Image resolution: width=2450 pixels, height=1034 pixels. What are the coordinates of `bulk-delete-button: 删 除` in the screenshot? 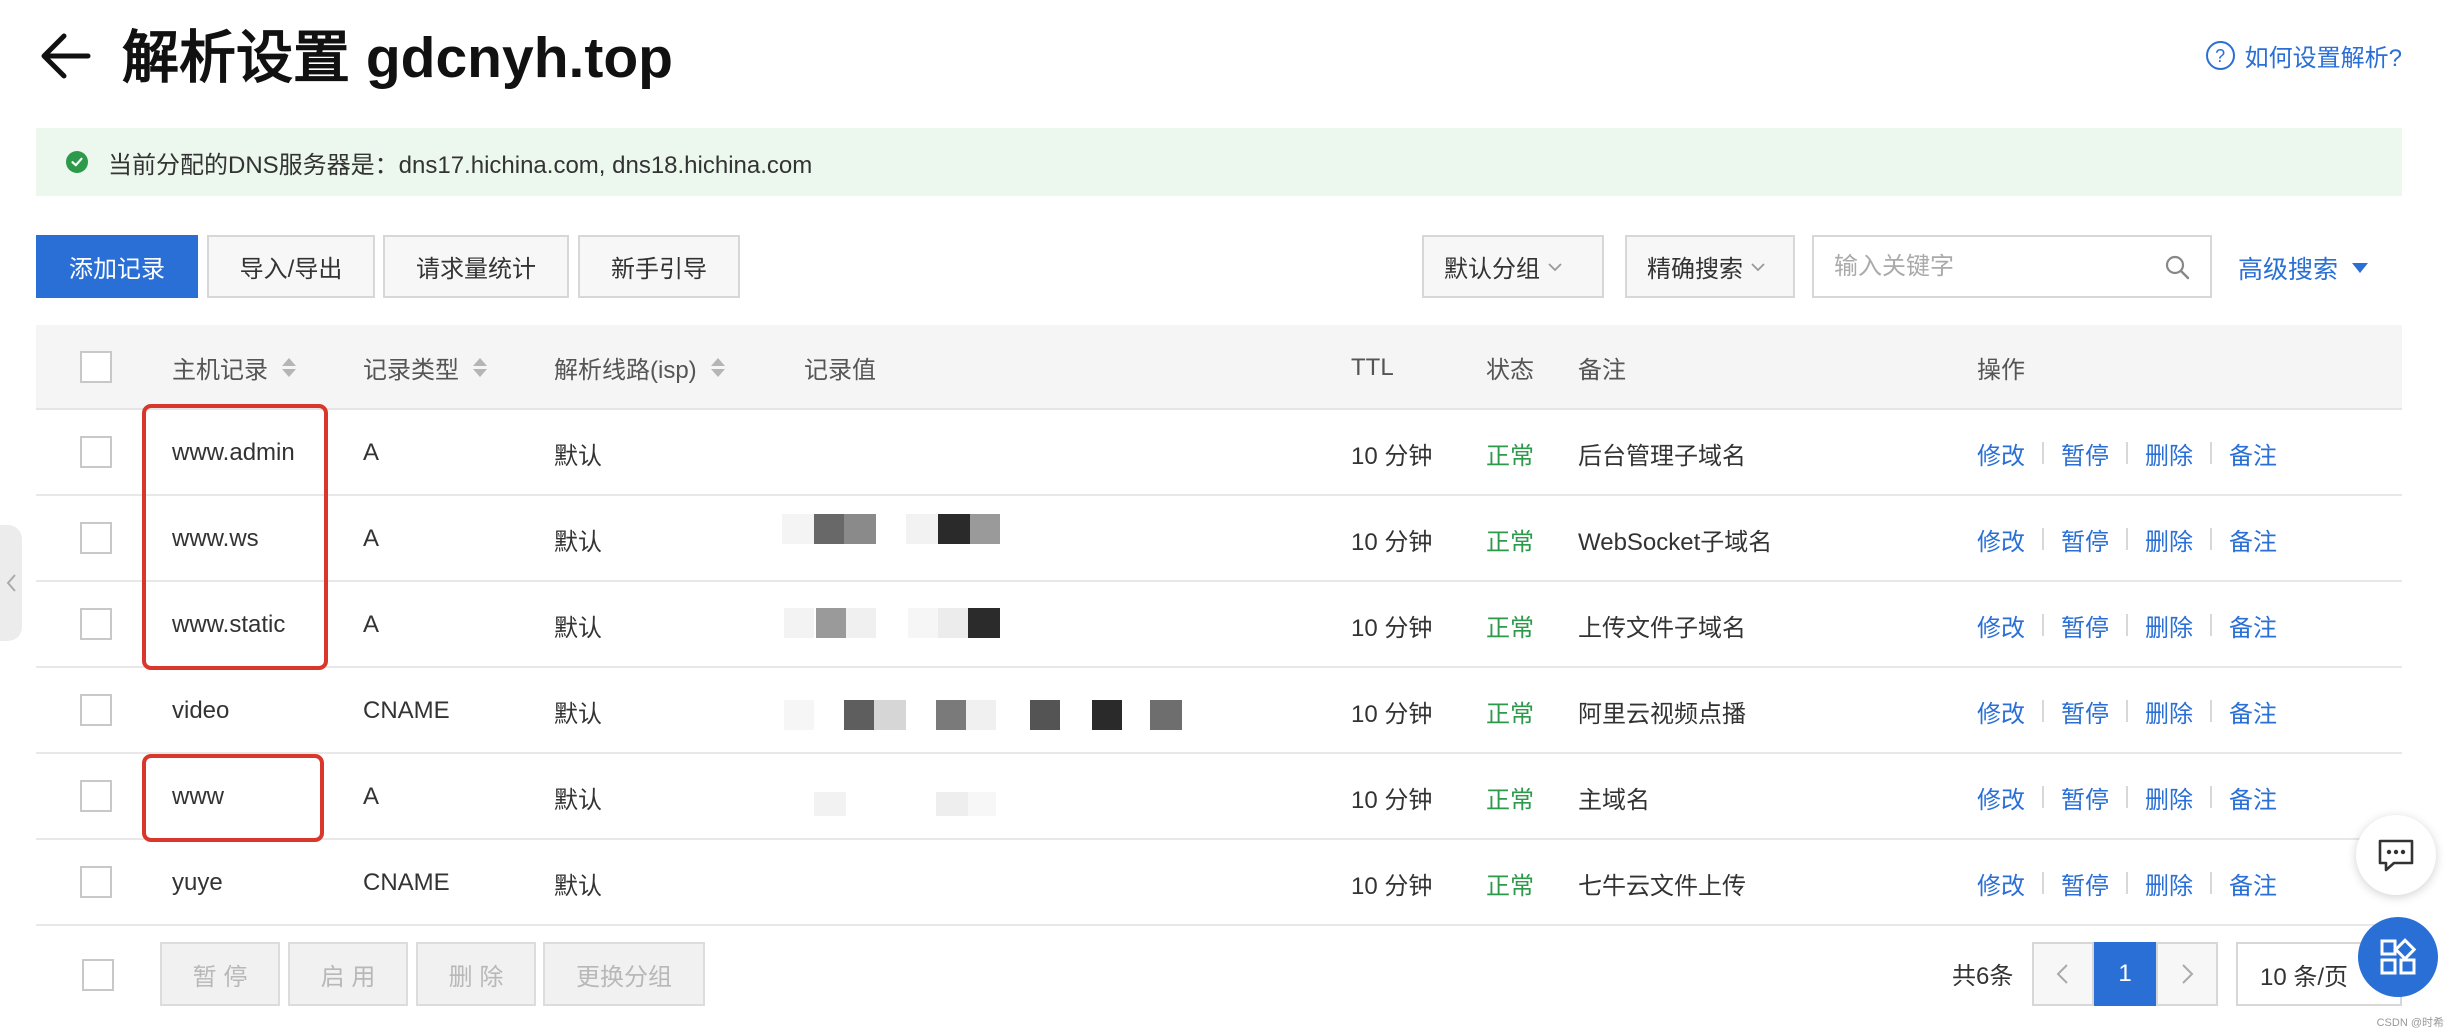 It's located at (476, 974).